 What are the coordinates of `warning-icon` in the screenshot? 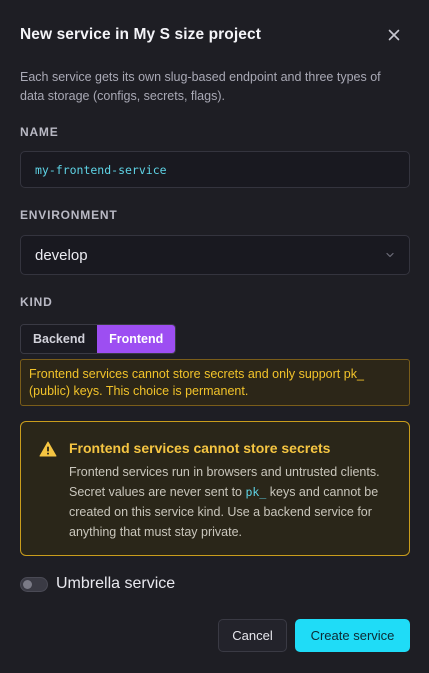 It's located at (48, 449).